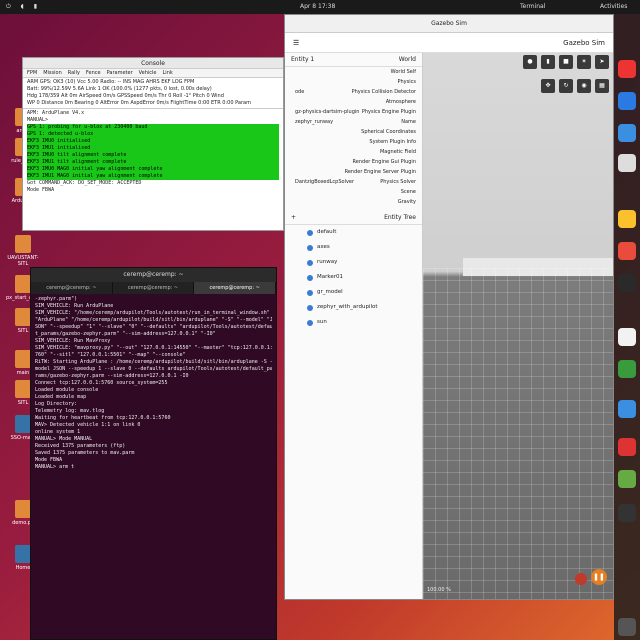  I want to click on component-inspector-header: Entity 1 World, so click(353, 60).